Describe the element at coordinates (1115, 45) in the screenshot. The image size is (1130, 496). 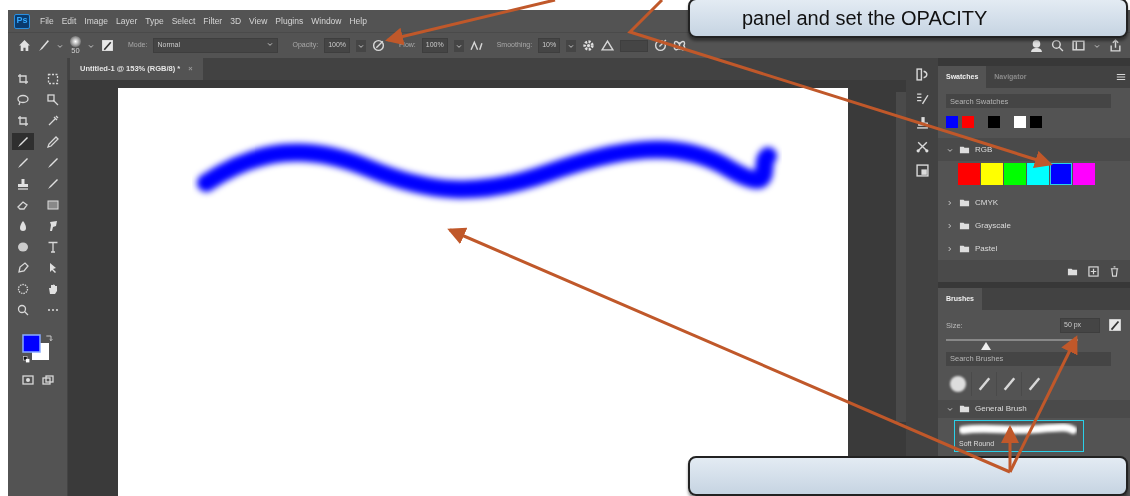
I see `share-icon` at that location.